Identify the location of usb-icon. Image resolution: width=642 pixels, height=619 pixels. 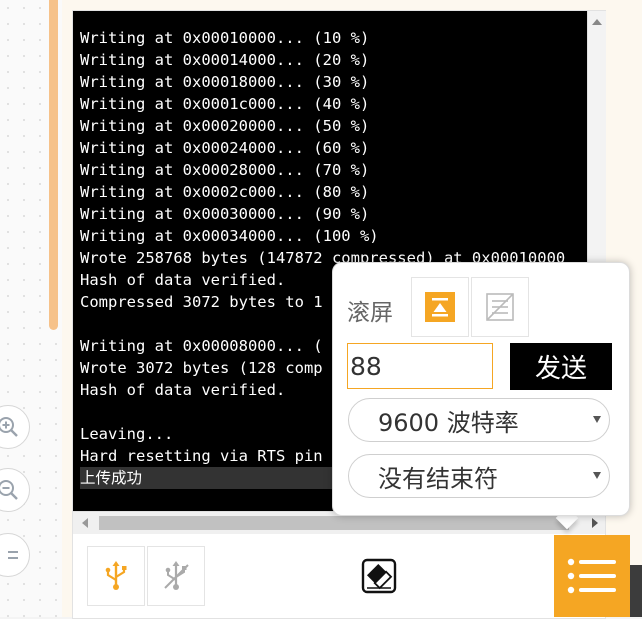
(116, 575).